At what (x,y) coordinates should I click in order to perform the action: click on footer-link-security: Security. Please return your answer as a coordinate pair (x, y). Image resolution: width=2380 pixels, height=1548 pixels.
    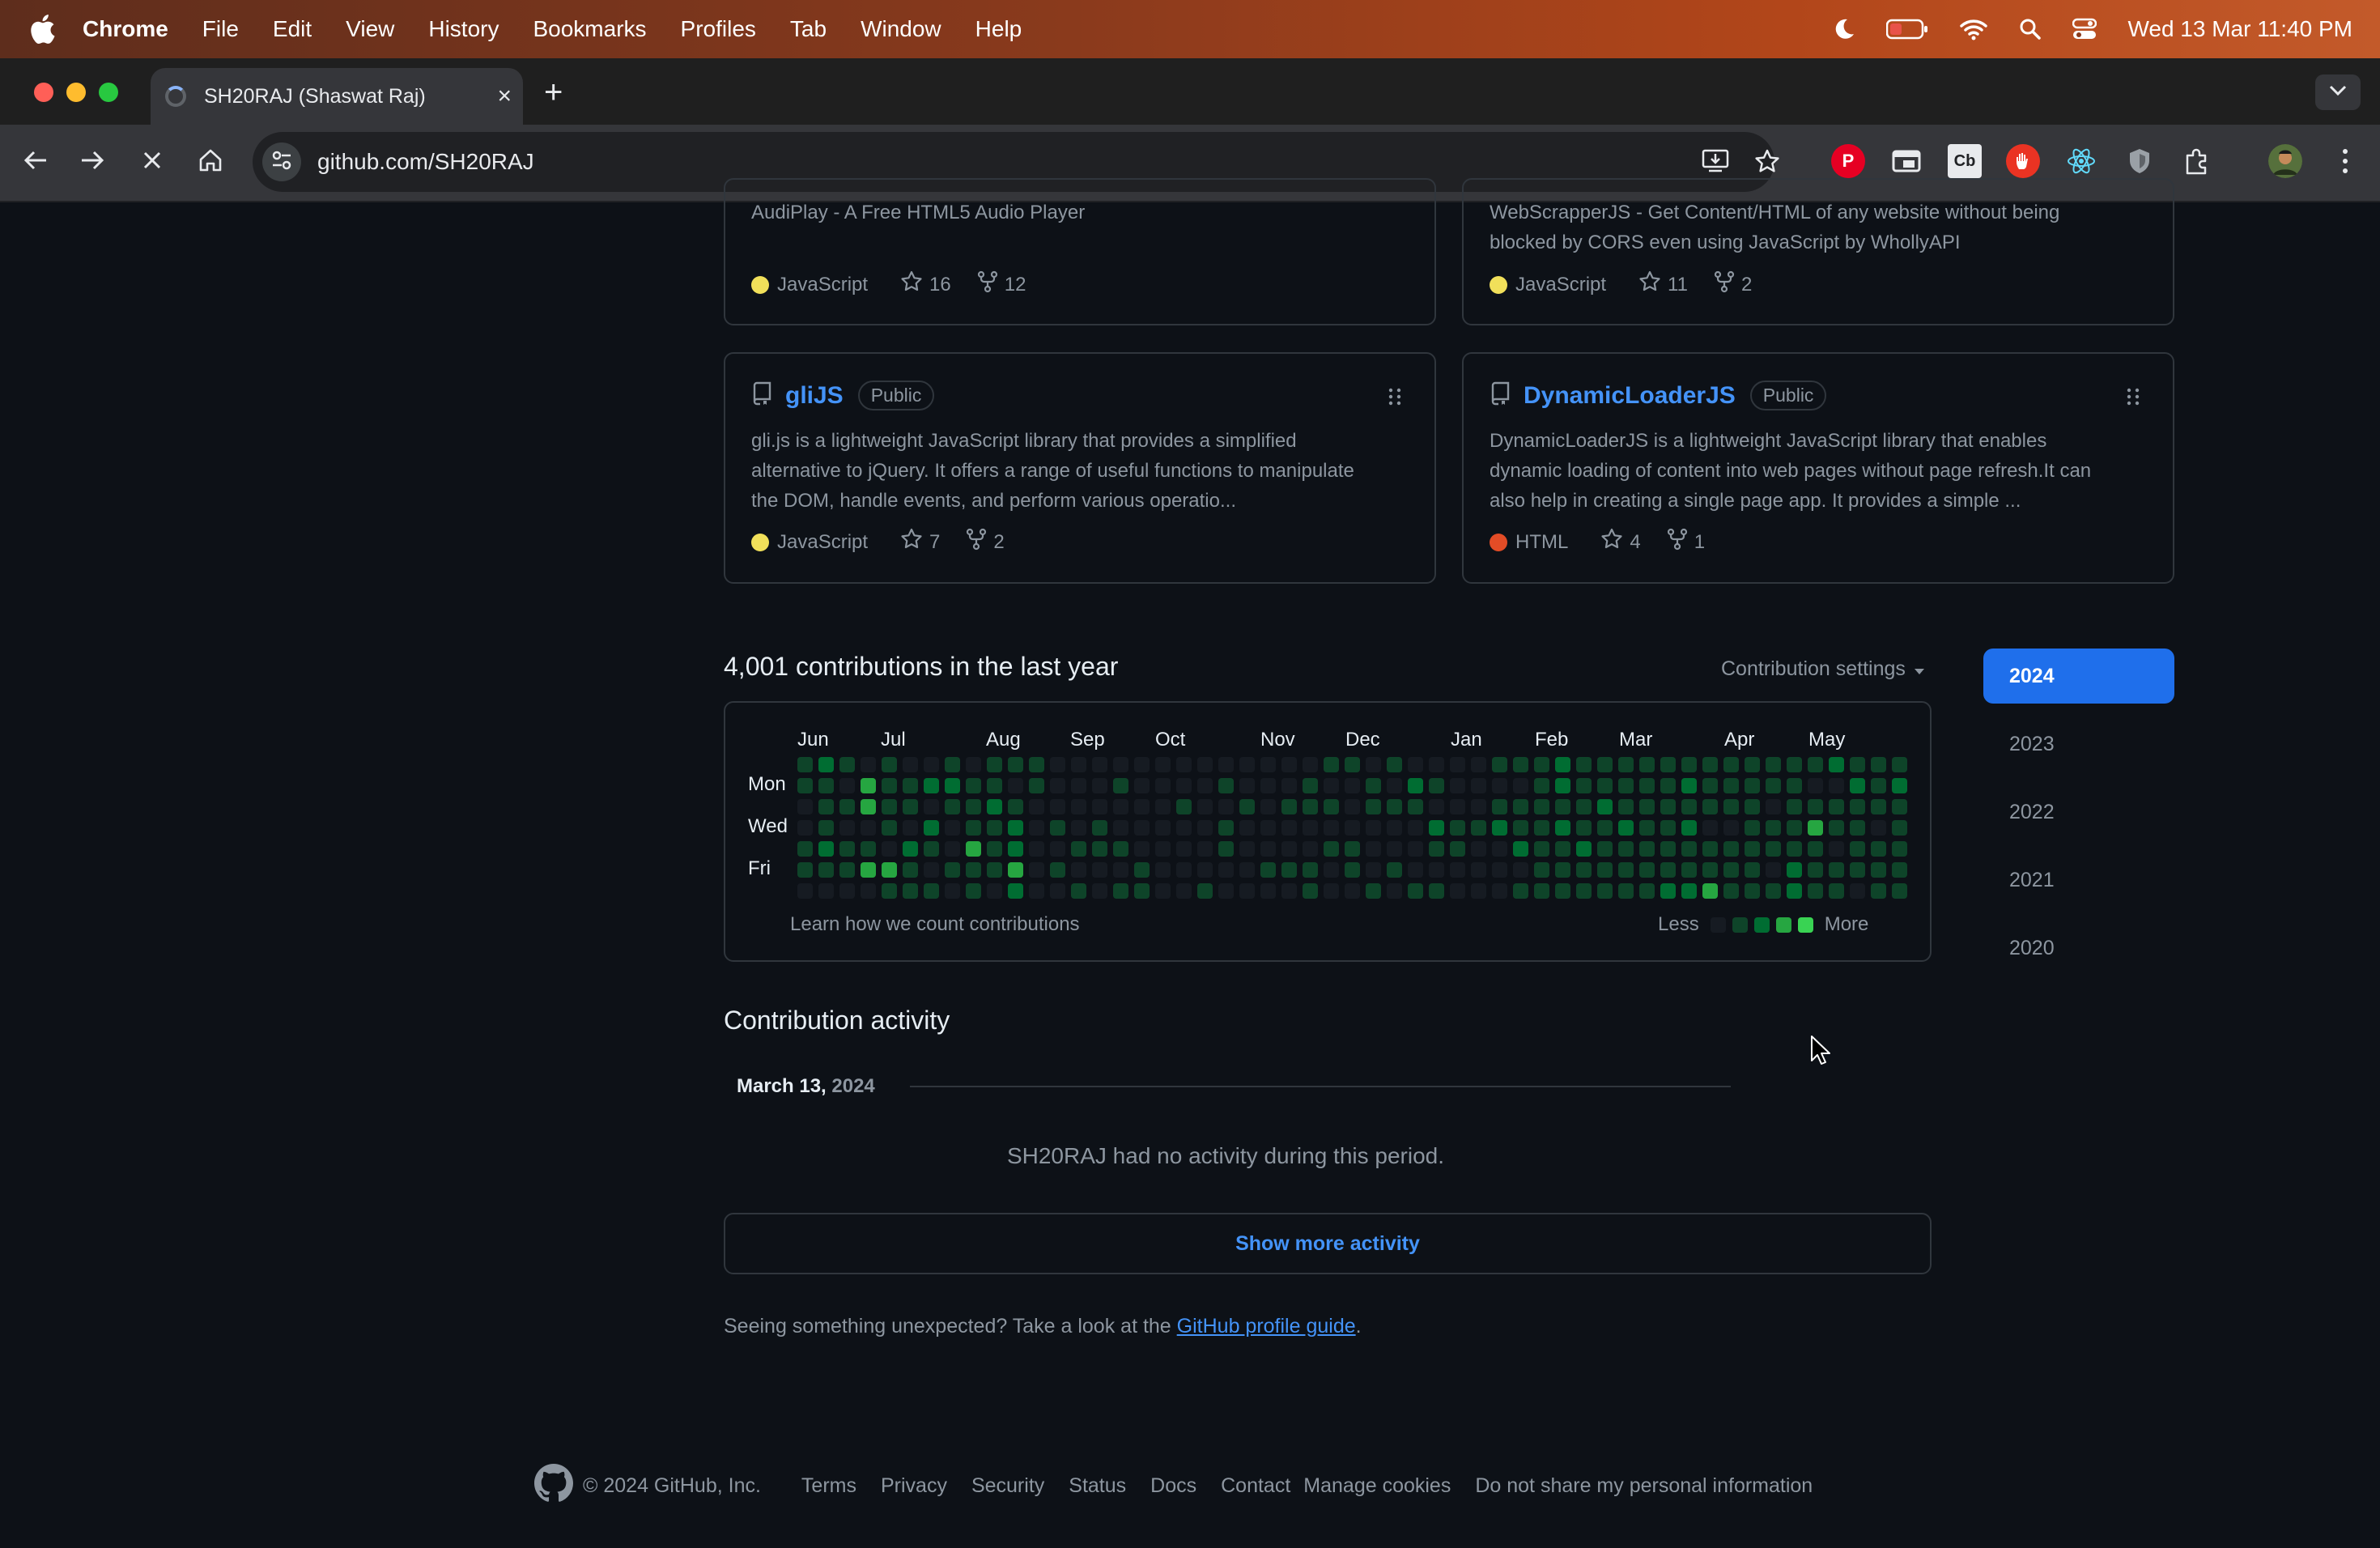
    Looking at the image, I should click on (1007, 1486).